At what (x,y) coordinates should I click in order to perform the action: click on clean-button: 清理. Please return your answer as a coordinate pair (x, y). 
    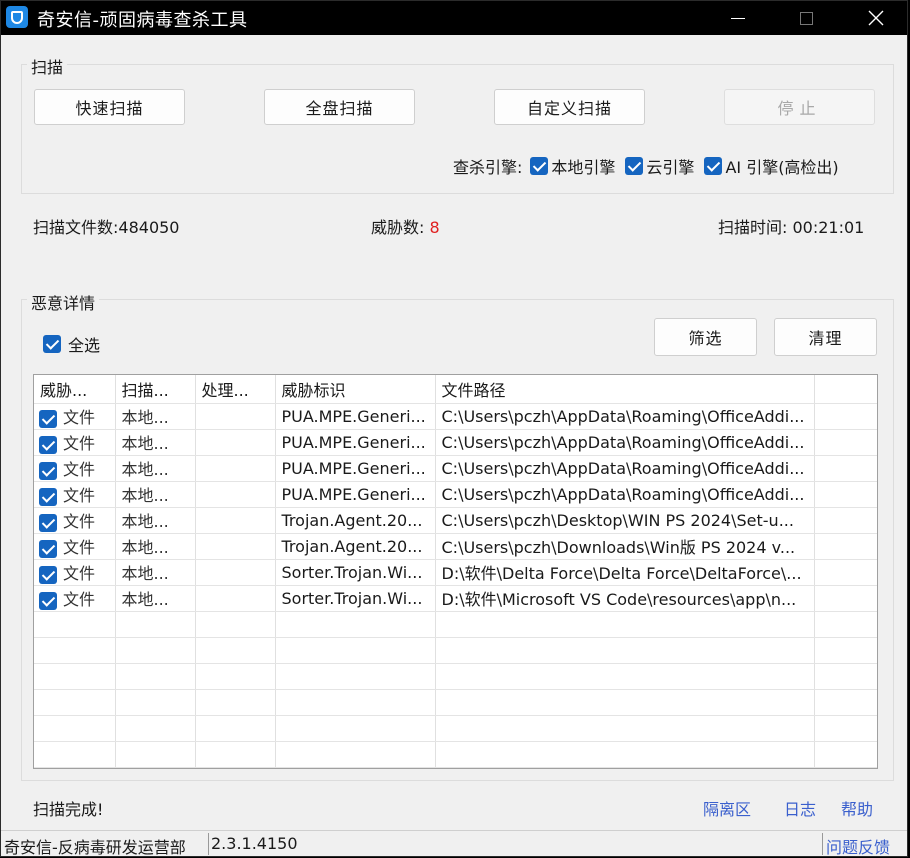
    Looking at the image, I should click on (825, 337).